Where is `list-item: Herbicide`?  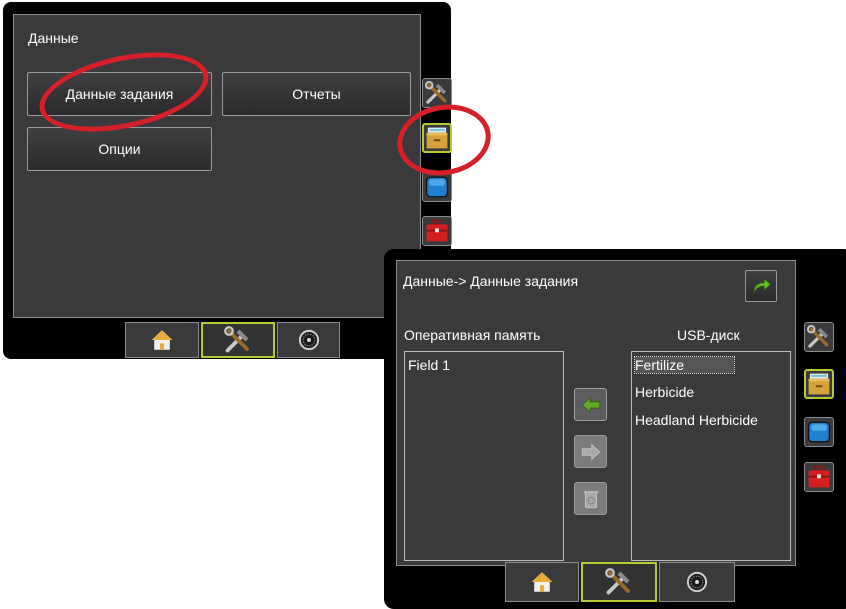 list-item: Herbicide is located at coordinates (664, 392).